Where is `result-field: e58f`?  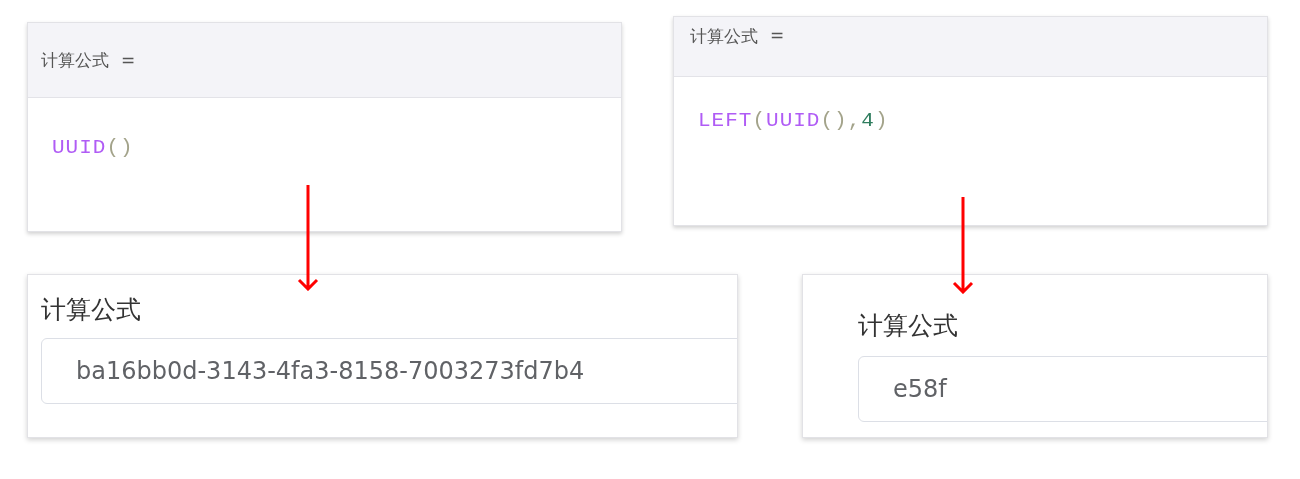 result-field: e58f is located at coordinates (1062, 389).